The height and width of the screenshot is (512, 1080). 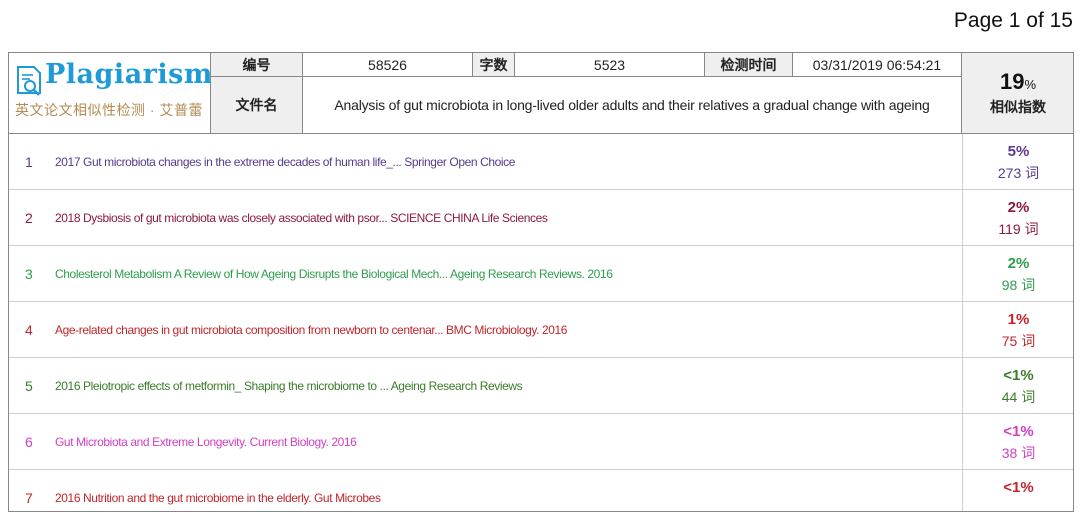 I want to click on score-number: 19, so click(x=1012, y=81).